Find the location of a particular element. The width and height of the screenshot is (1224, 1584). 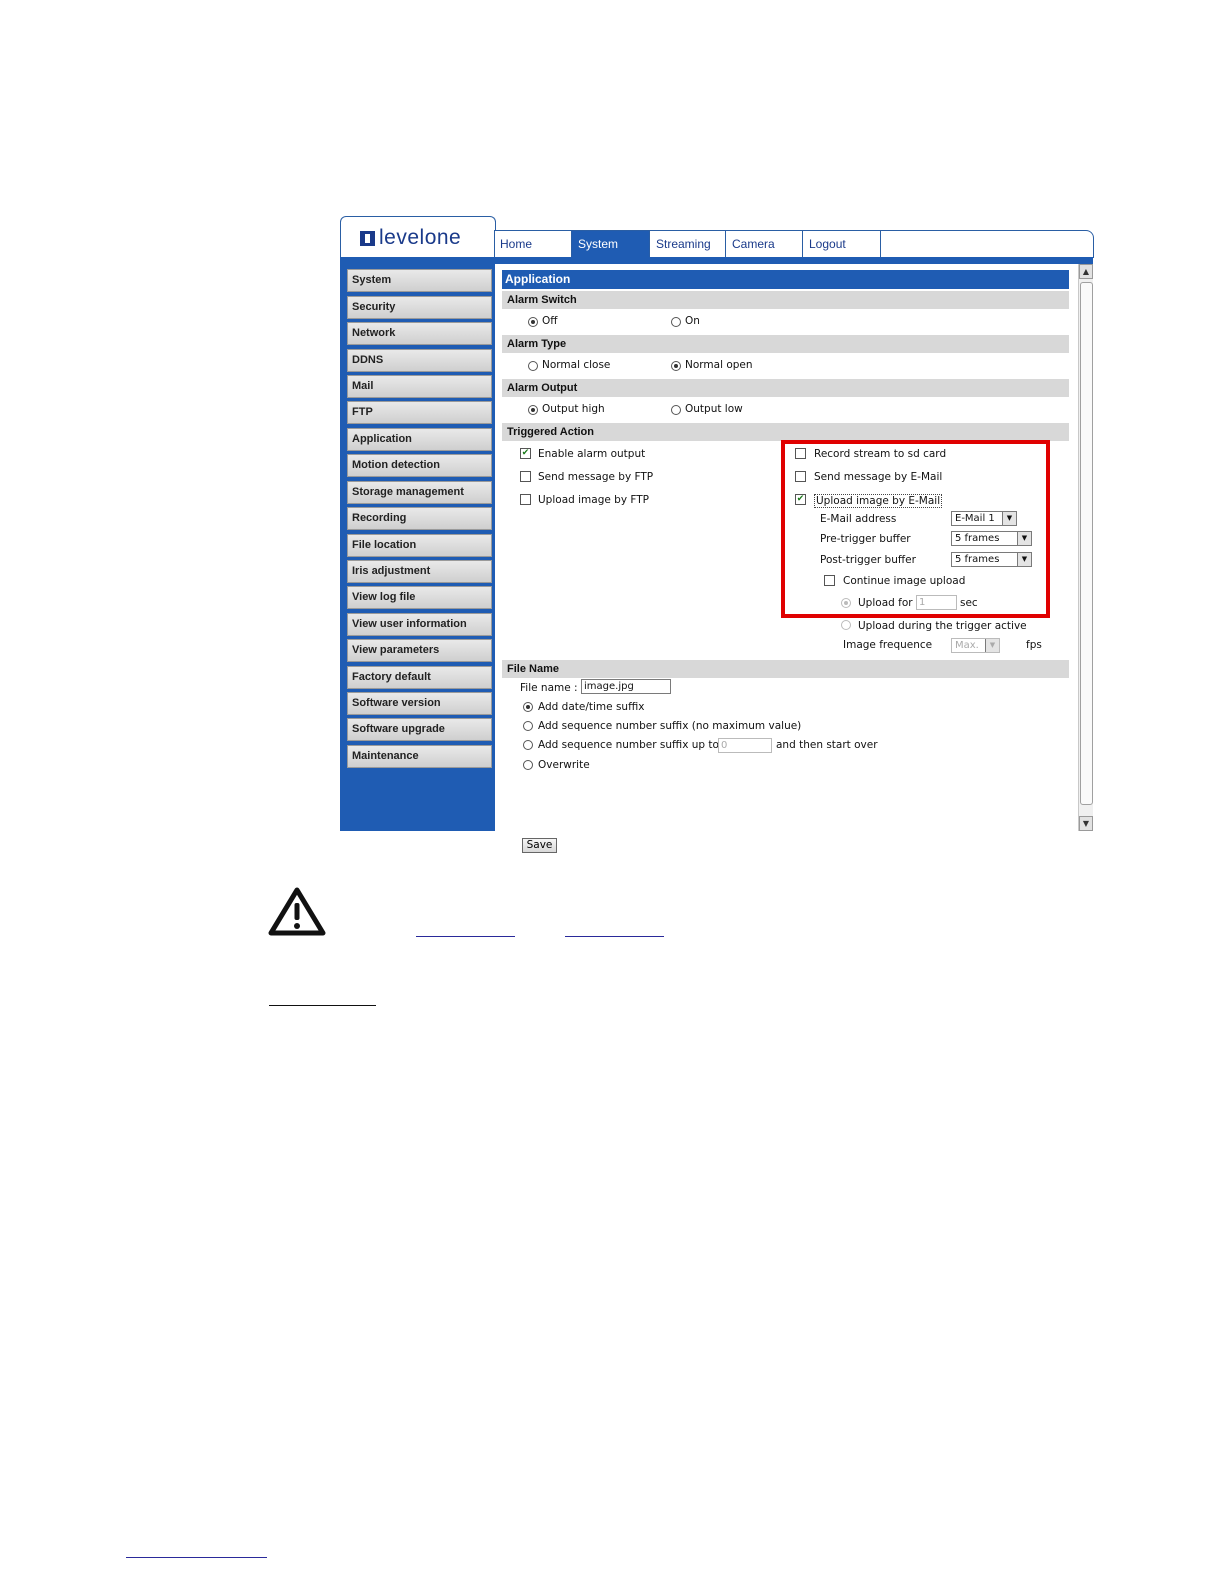

file-overwrite-label: Overwrite is located at coordinates (564, 765).